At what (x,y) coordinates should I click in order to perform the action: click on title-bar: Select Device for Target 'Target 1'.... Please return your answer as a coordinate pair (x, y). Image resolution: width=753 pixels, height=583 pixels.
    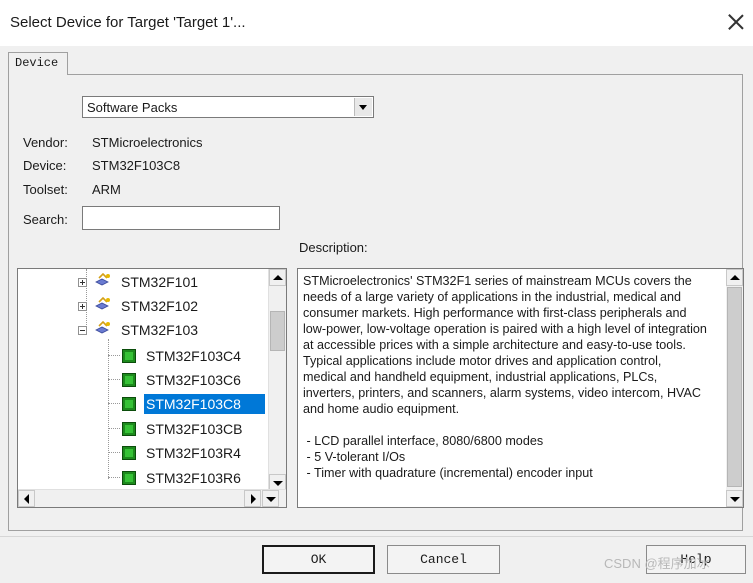
    Looking at the image, I should click on (376, 23).